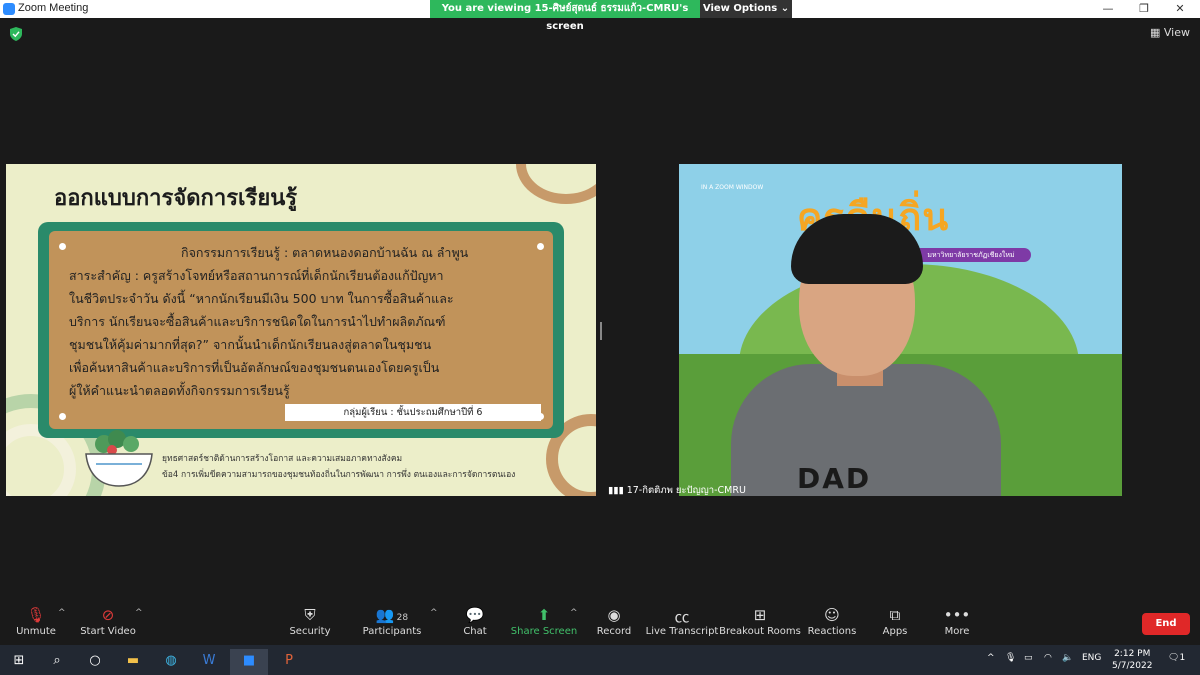  Describe the element at coordinates (746, 9) in the screenshot. I see `view-options-button: View Options ⌄` at that location.